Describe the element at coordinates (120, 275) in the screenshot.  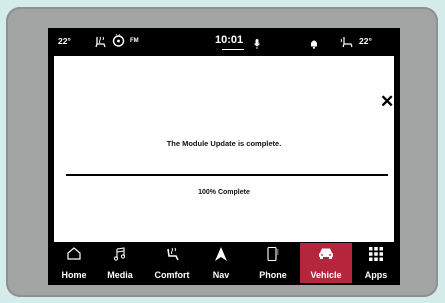
I see `nav-tab-label: Media` at that location.